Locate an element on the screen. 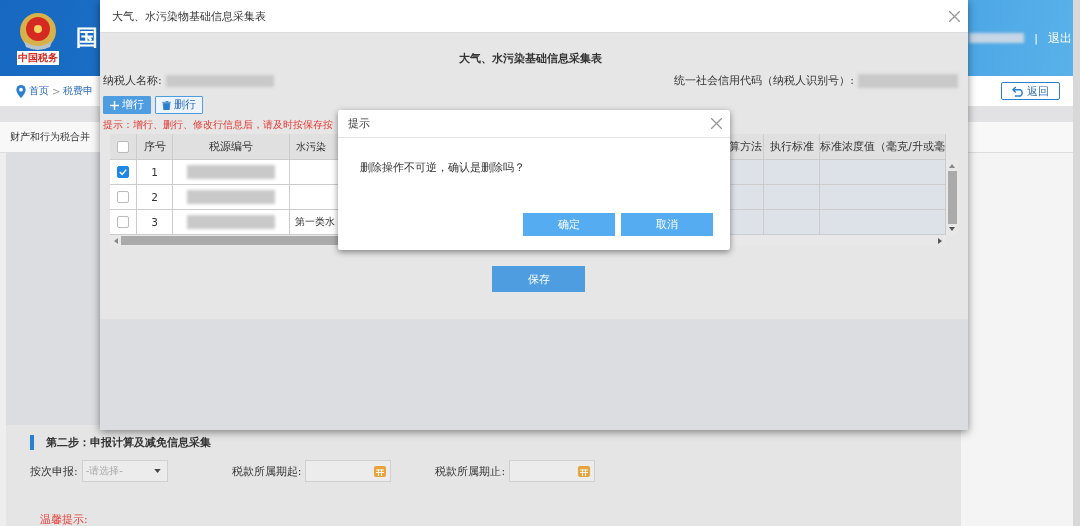 The image size is (1080, 526). site-title: 国 is located at coordinates (87, 38).